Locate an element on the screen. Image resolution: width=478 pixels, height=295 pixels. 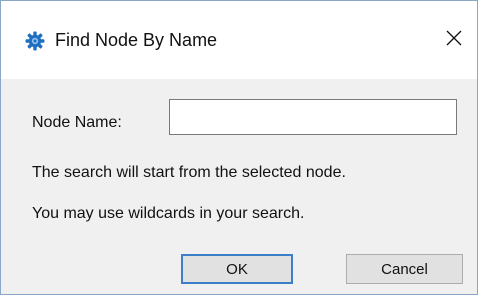
close-icon is located at coordinates (454, 40).